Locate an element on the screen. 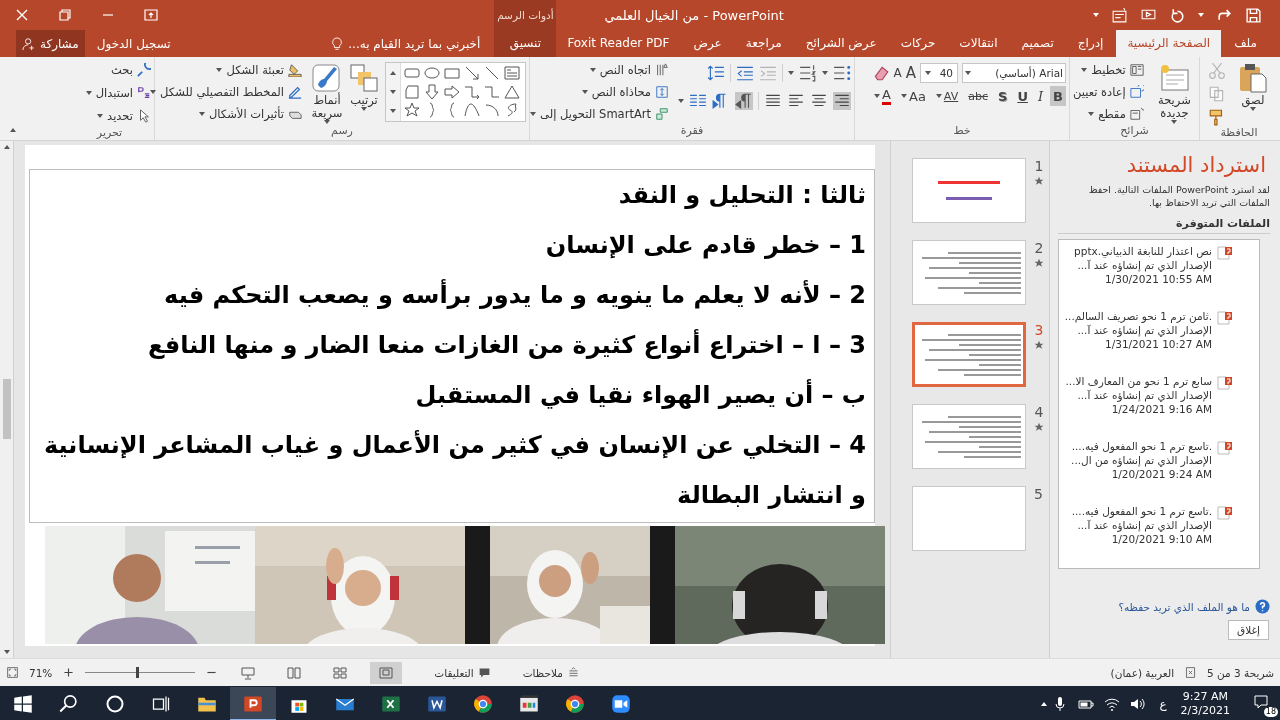 The height and width of the screenshot is (720, 1280). animations-tab: حركات is located at coordinates (918, 43).